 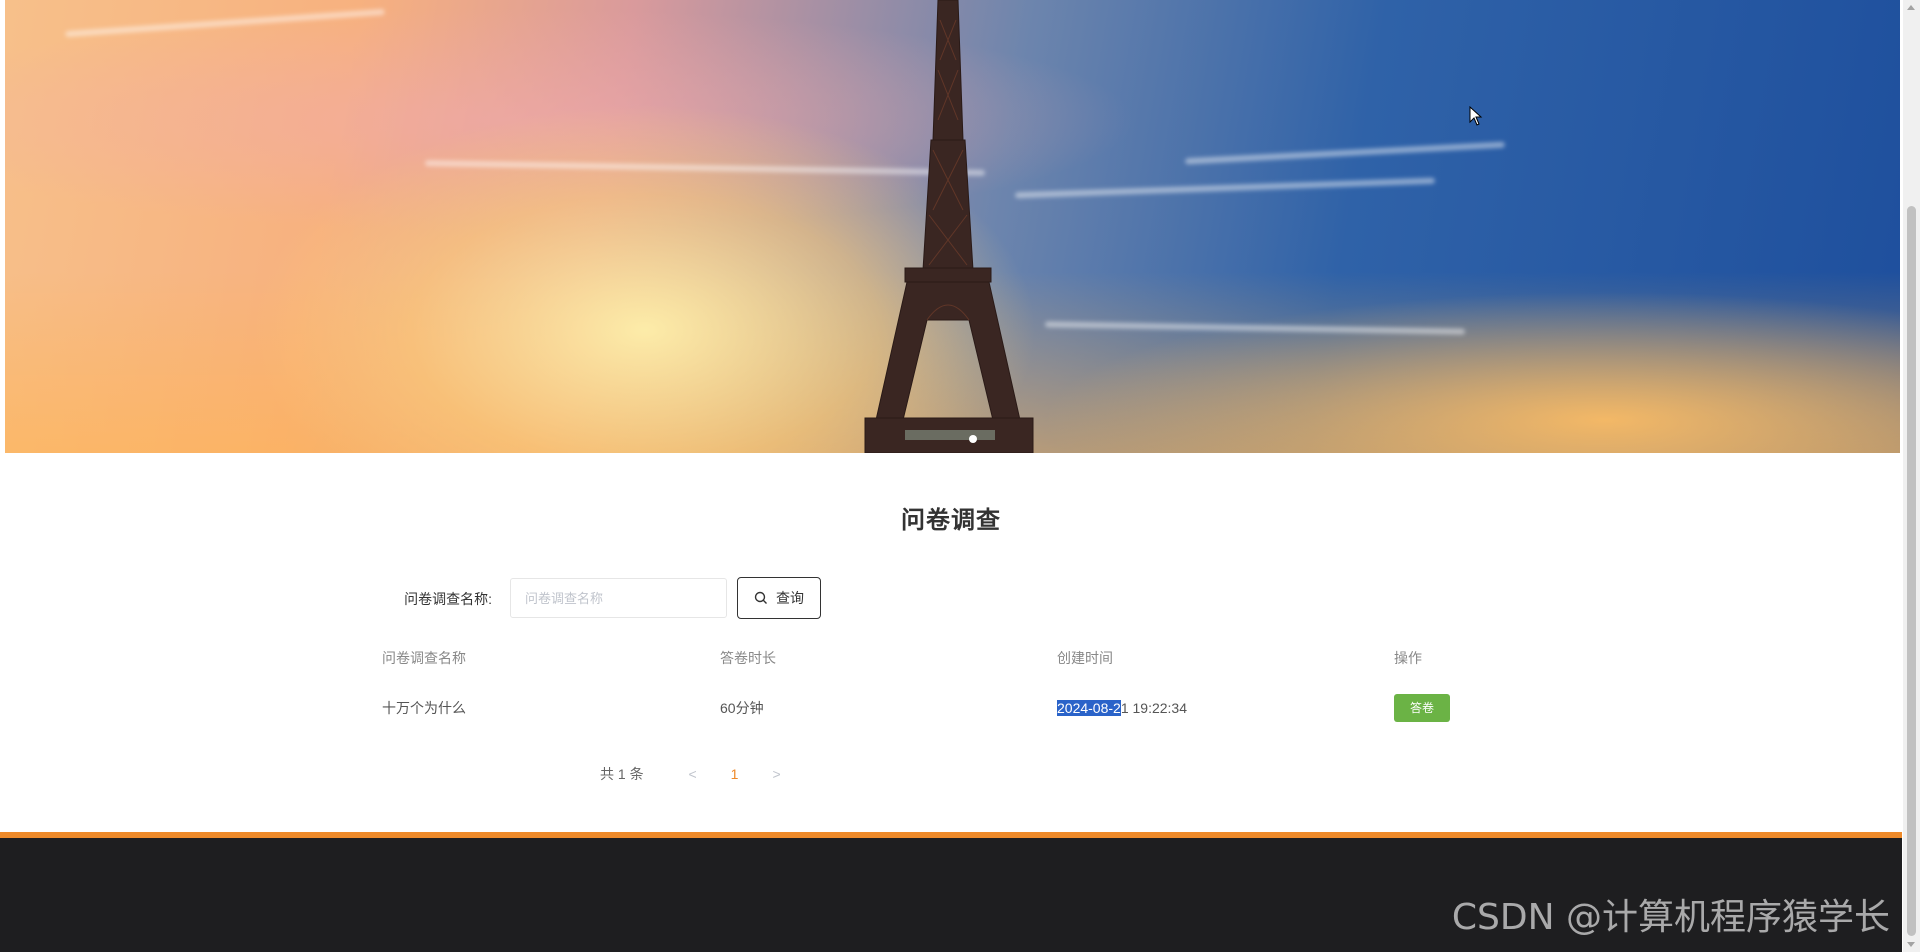 I want to click on table-row: 十万个为什么 60分钟 2024-08-21 19:22:34 答卷, so click(x=958, y=708).